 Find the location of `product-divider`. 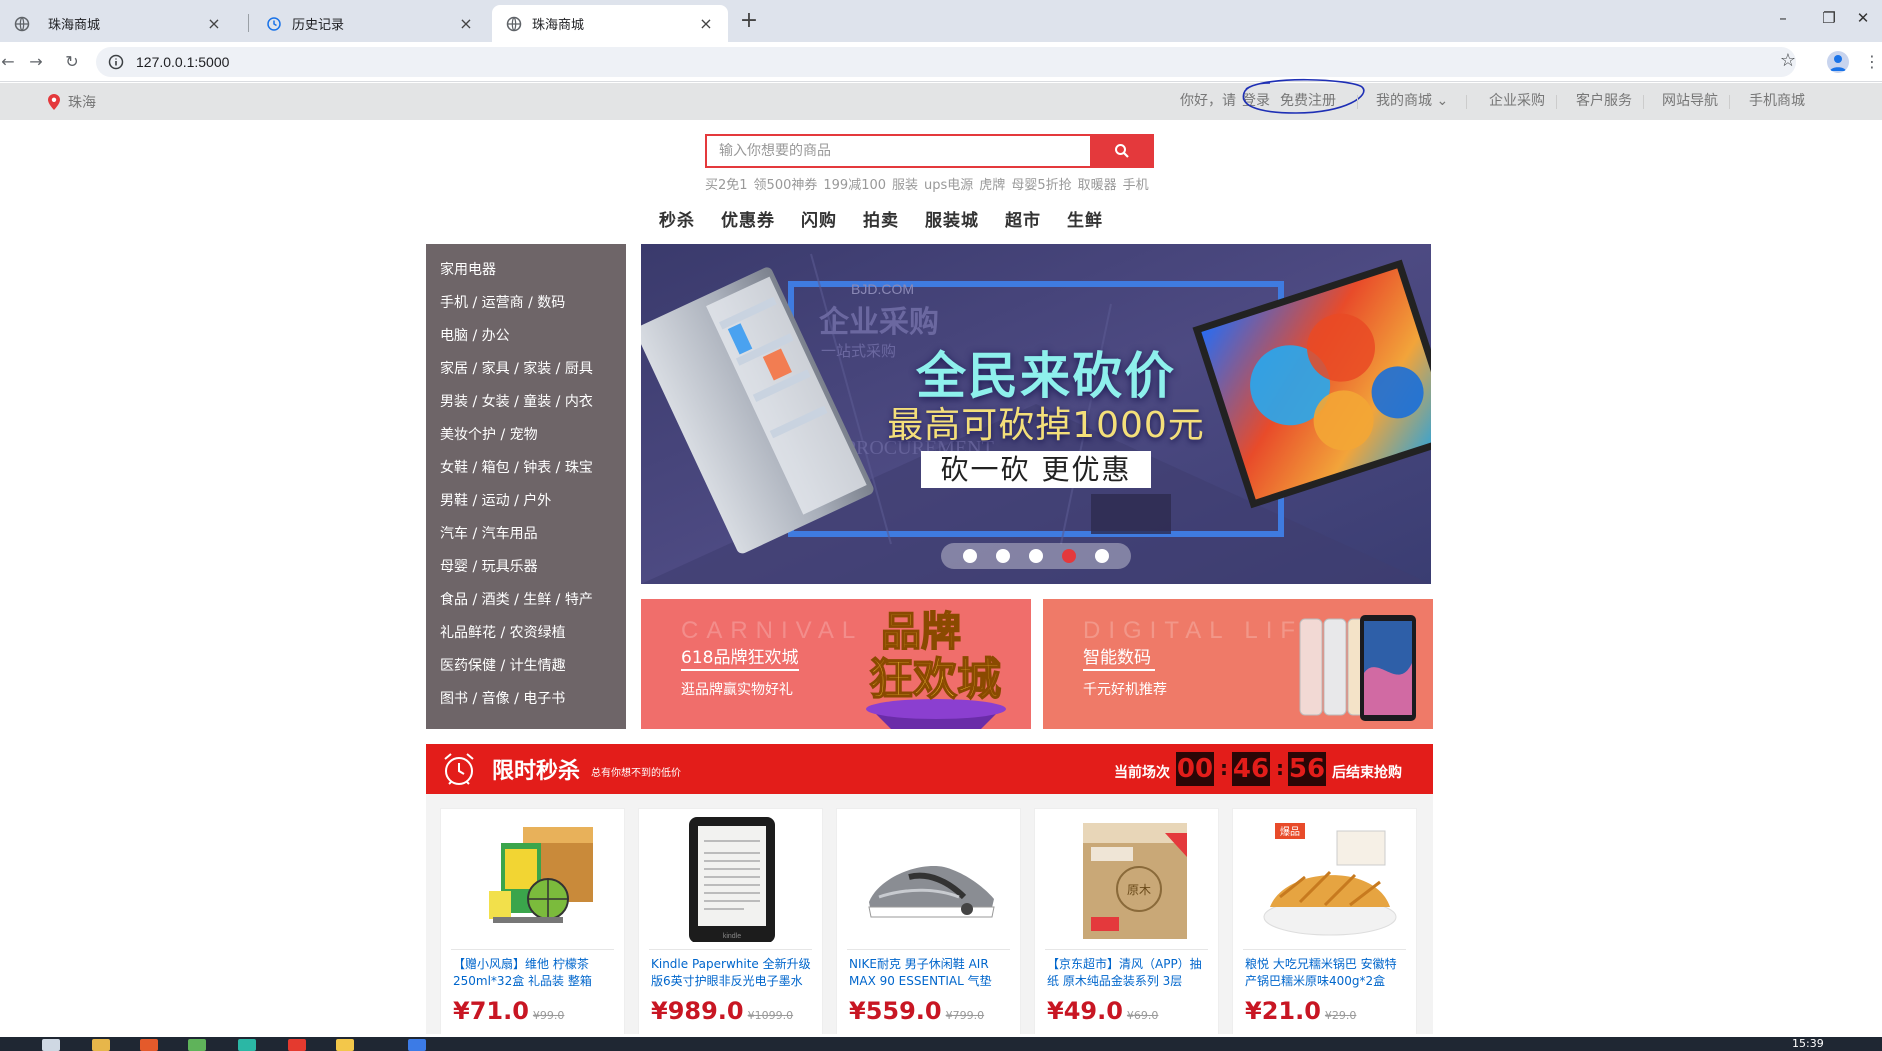

product-divider is located at coordinates (1324, 949).